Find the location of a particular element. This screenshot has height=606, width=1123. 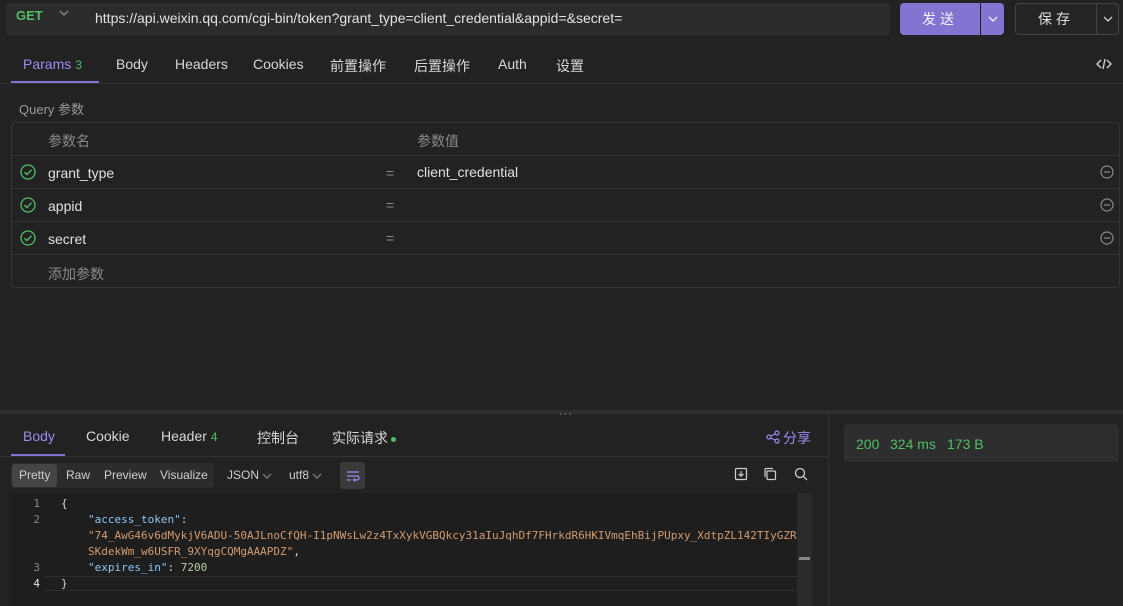

view-pretty: Pretty is located at coordinates (34, 475).